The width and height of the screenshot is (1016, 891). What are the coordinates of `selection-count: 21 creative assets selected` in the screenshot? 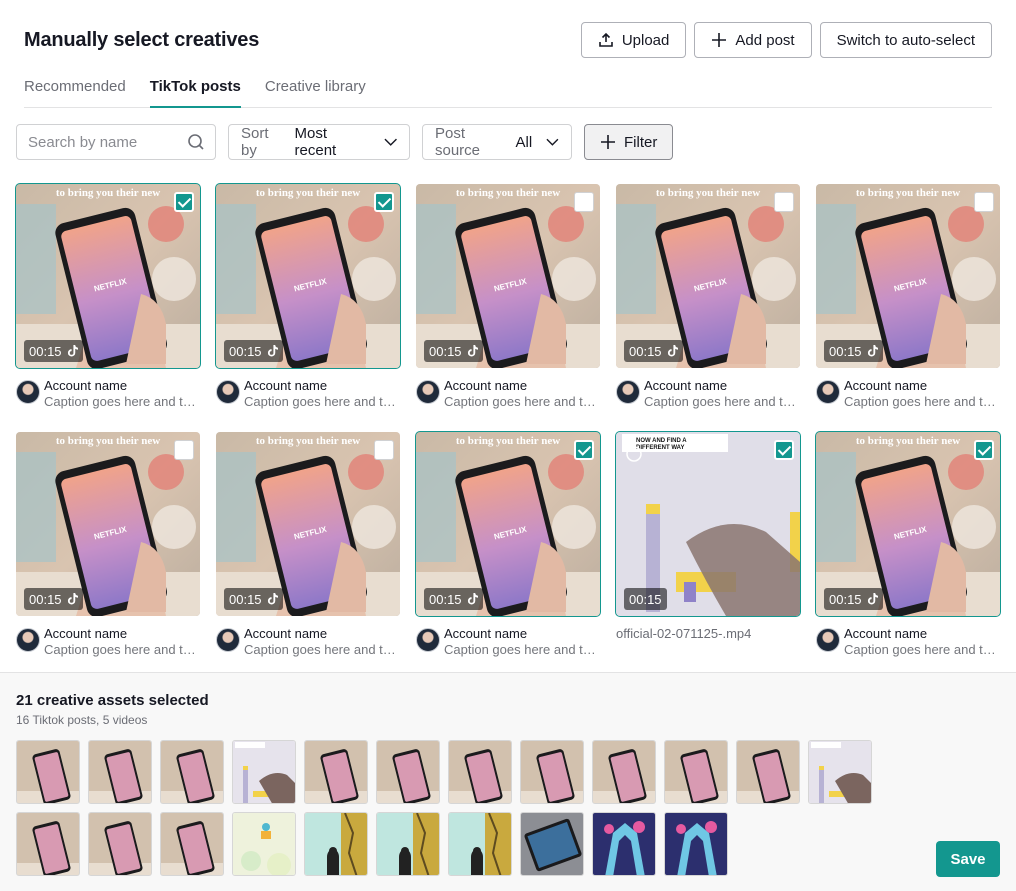 It's located at (112, 700).